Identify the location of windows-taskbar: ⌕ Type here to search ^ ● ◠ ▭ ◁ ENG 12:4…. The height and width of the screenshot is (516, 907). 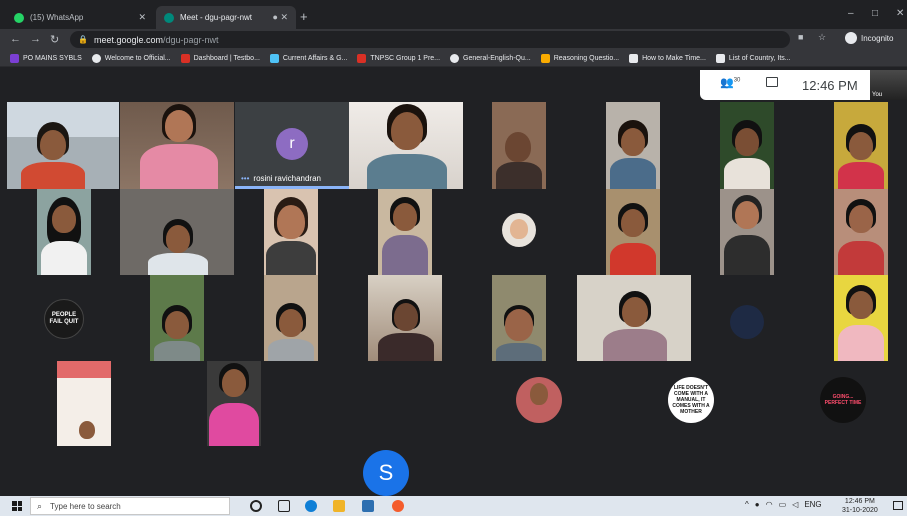
(453, 506).